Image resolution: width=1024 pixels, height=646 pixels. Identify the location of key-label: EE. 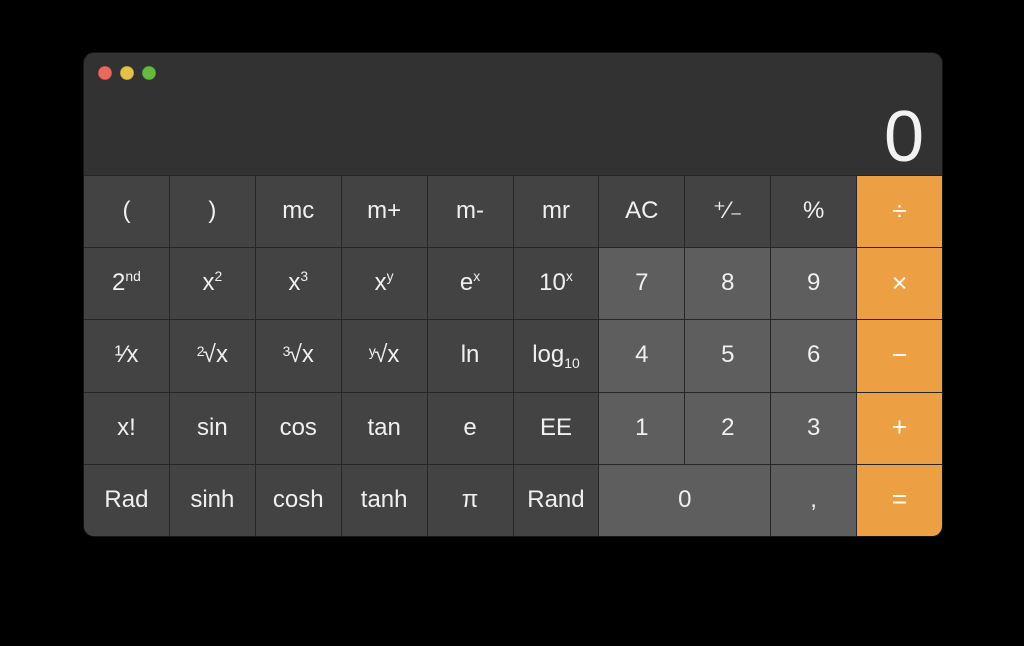
(555, 427).